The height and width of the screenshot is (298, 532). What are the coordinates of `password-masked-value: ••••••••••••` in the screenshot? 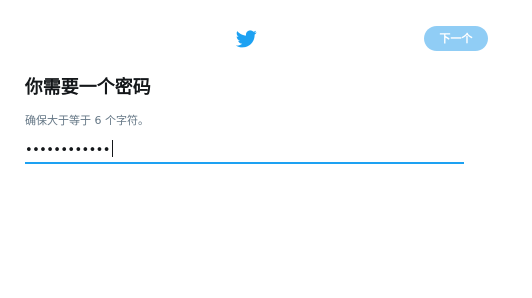 It's located at (67, 150).